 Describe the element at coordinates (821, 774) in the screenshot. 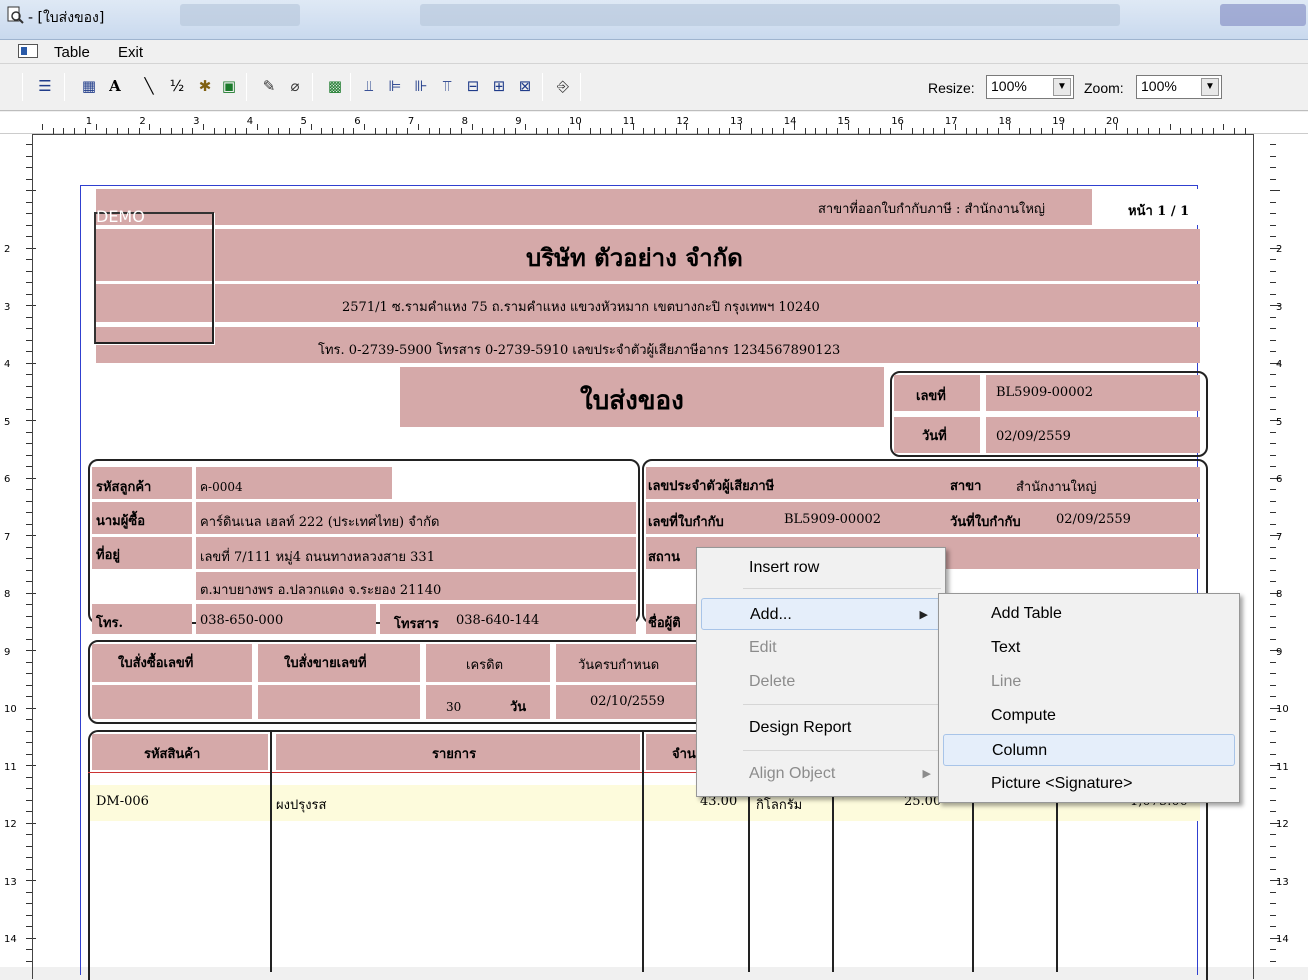

I see `menu-align-object: Align Object ▶` at that location.